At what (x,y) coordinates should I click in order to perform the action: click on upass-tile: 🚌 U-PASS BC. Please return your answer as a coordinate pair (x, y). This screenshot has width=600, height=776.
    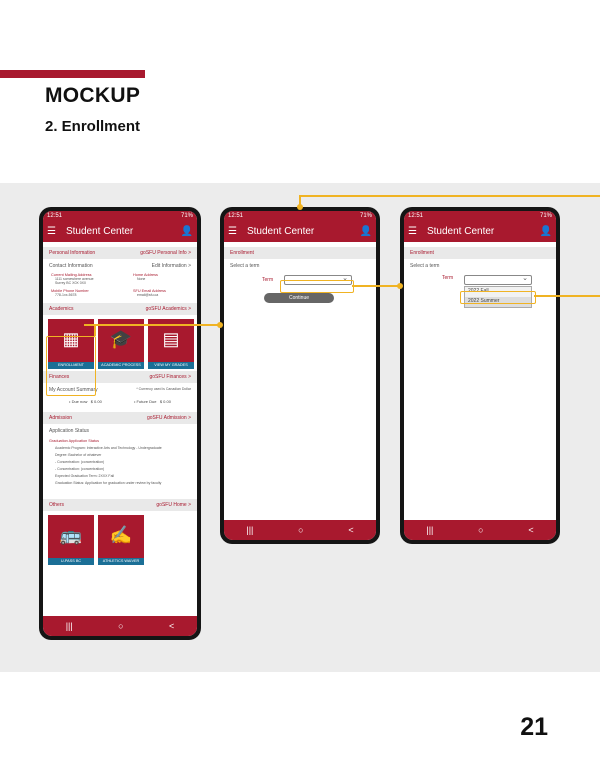
    Looking at the image, I should click on (71, 540).